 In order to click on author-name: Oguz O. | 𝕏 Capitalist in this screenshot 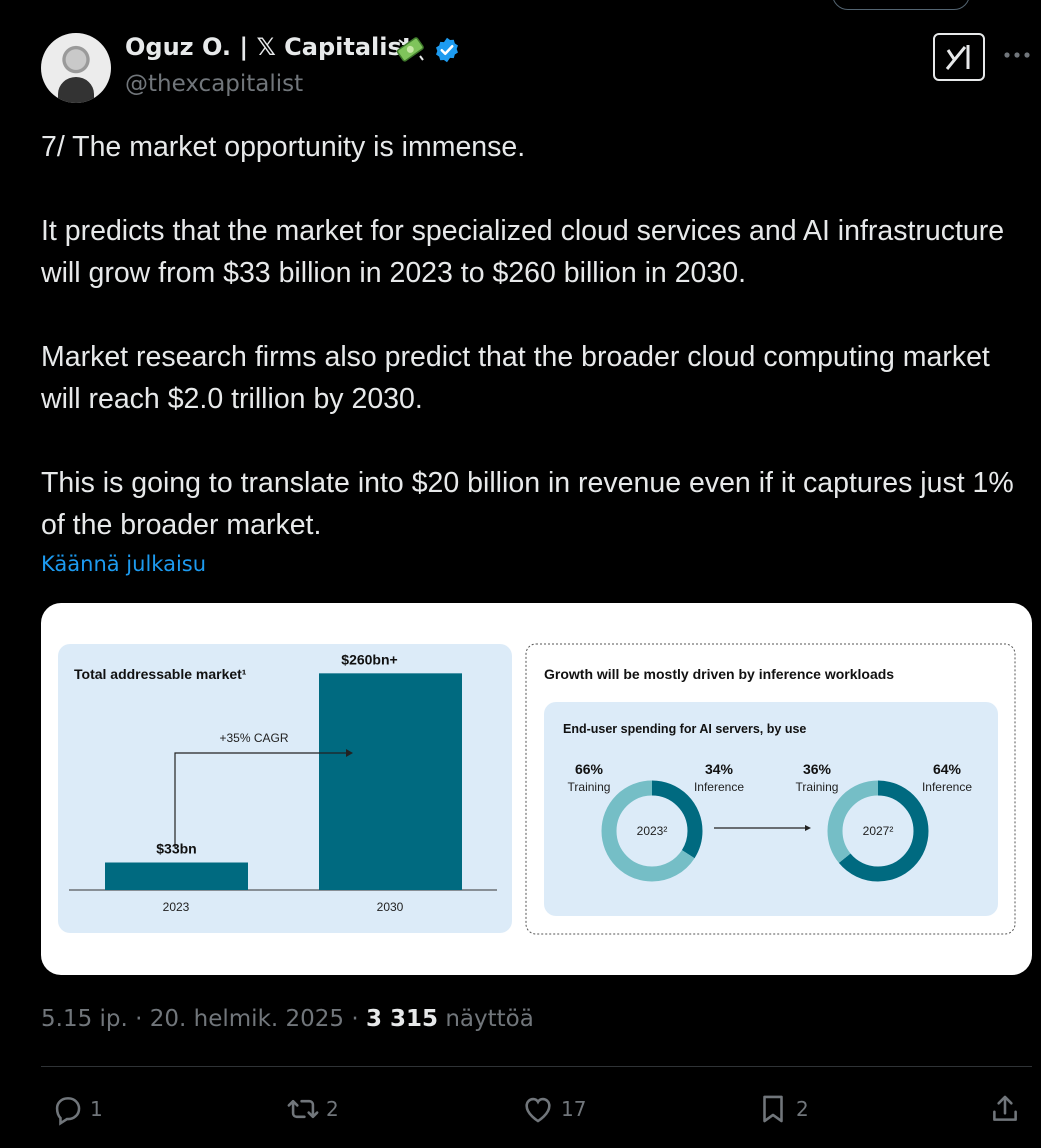, I will do `click(269, 47)`.